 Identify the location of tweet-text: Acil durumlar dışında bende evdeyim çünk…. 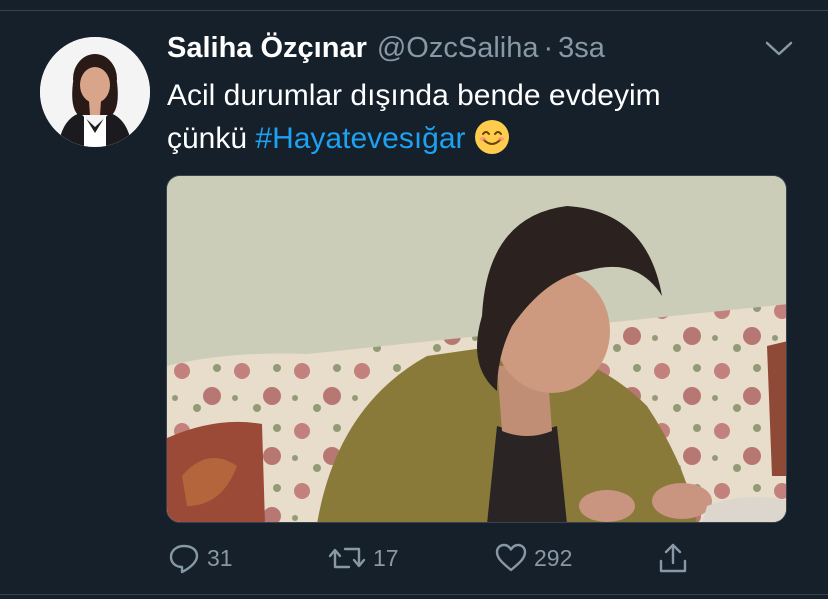
(472, 117).